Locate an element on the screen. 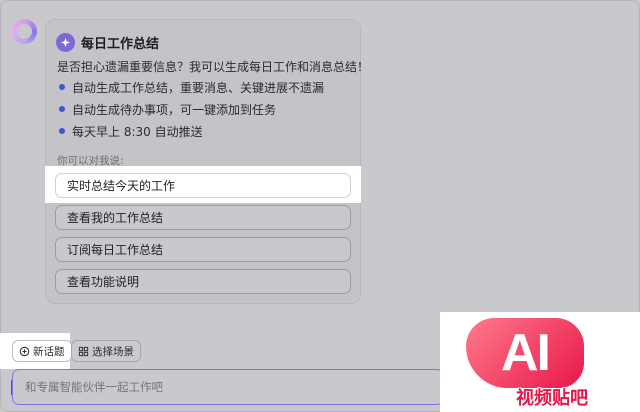 The image size is (640, 412). new-topic-label: 新话题 is located at coordinates (49, 351).